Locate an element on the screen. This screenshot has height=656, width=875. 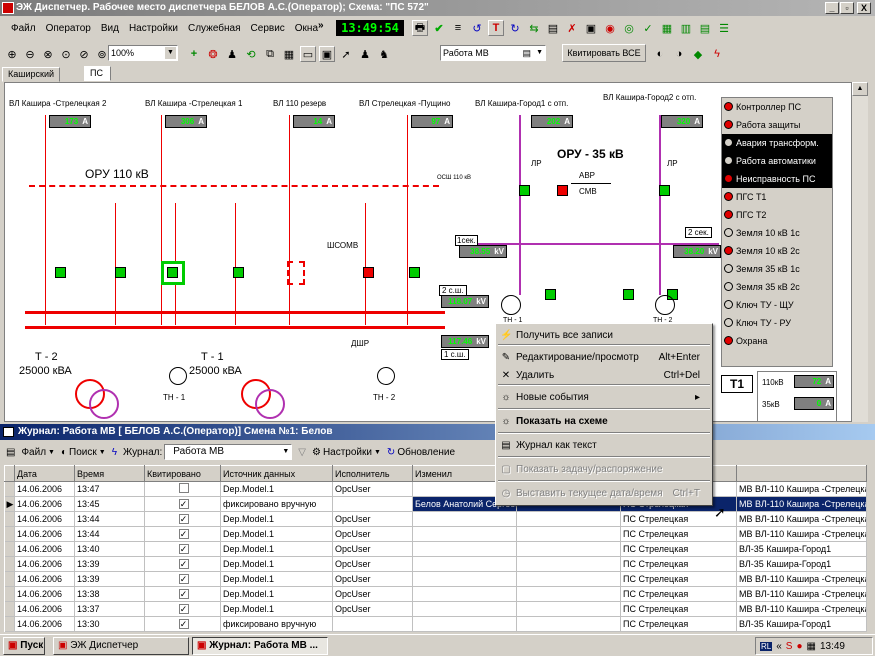
menu-file: Файл is located at coordinates (23, 28).